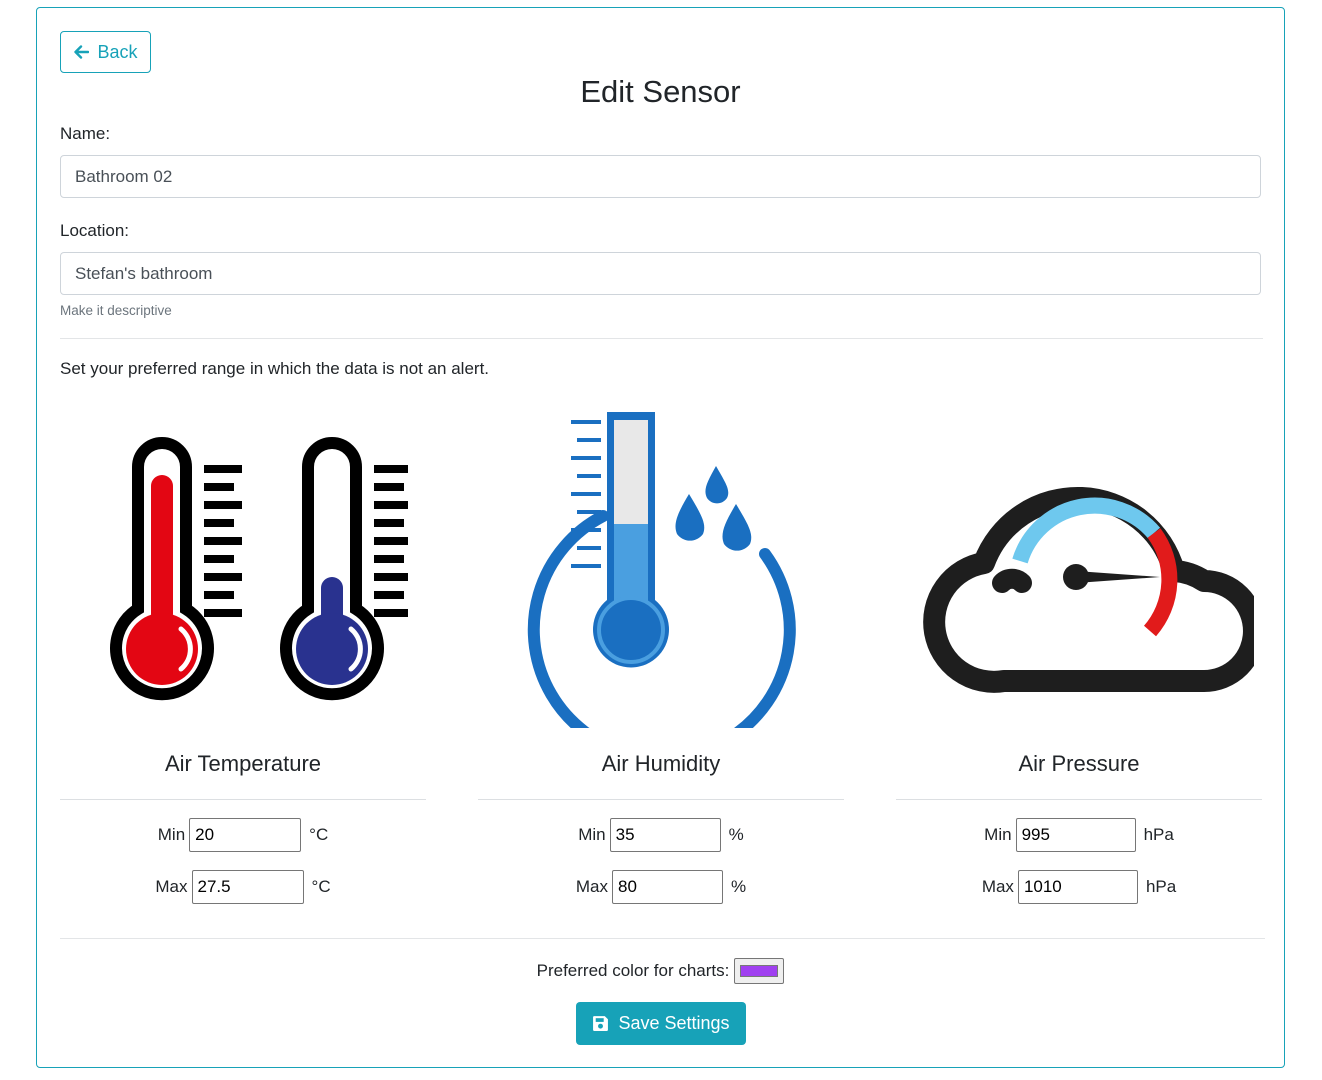 The height and width of the screenshot is (1080, 1322). What do you see at coordinates (660, 273) in the screenshot?
I see `location-input: Stefan's bathroom` at bounding box center [660, 273].